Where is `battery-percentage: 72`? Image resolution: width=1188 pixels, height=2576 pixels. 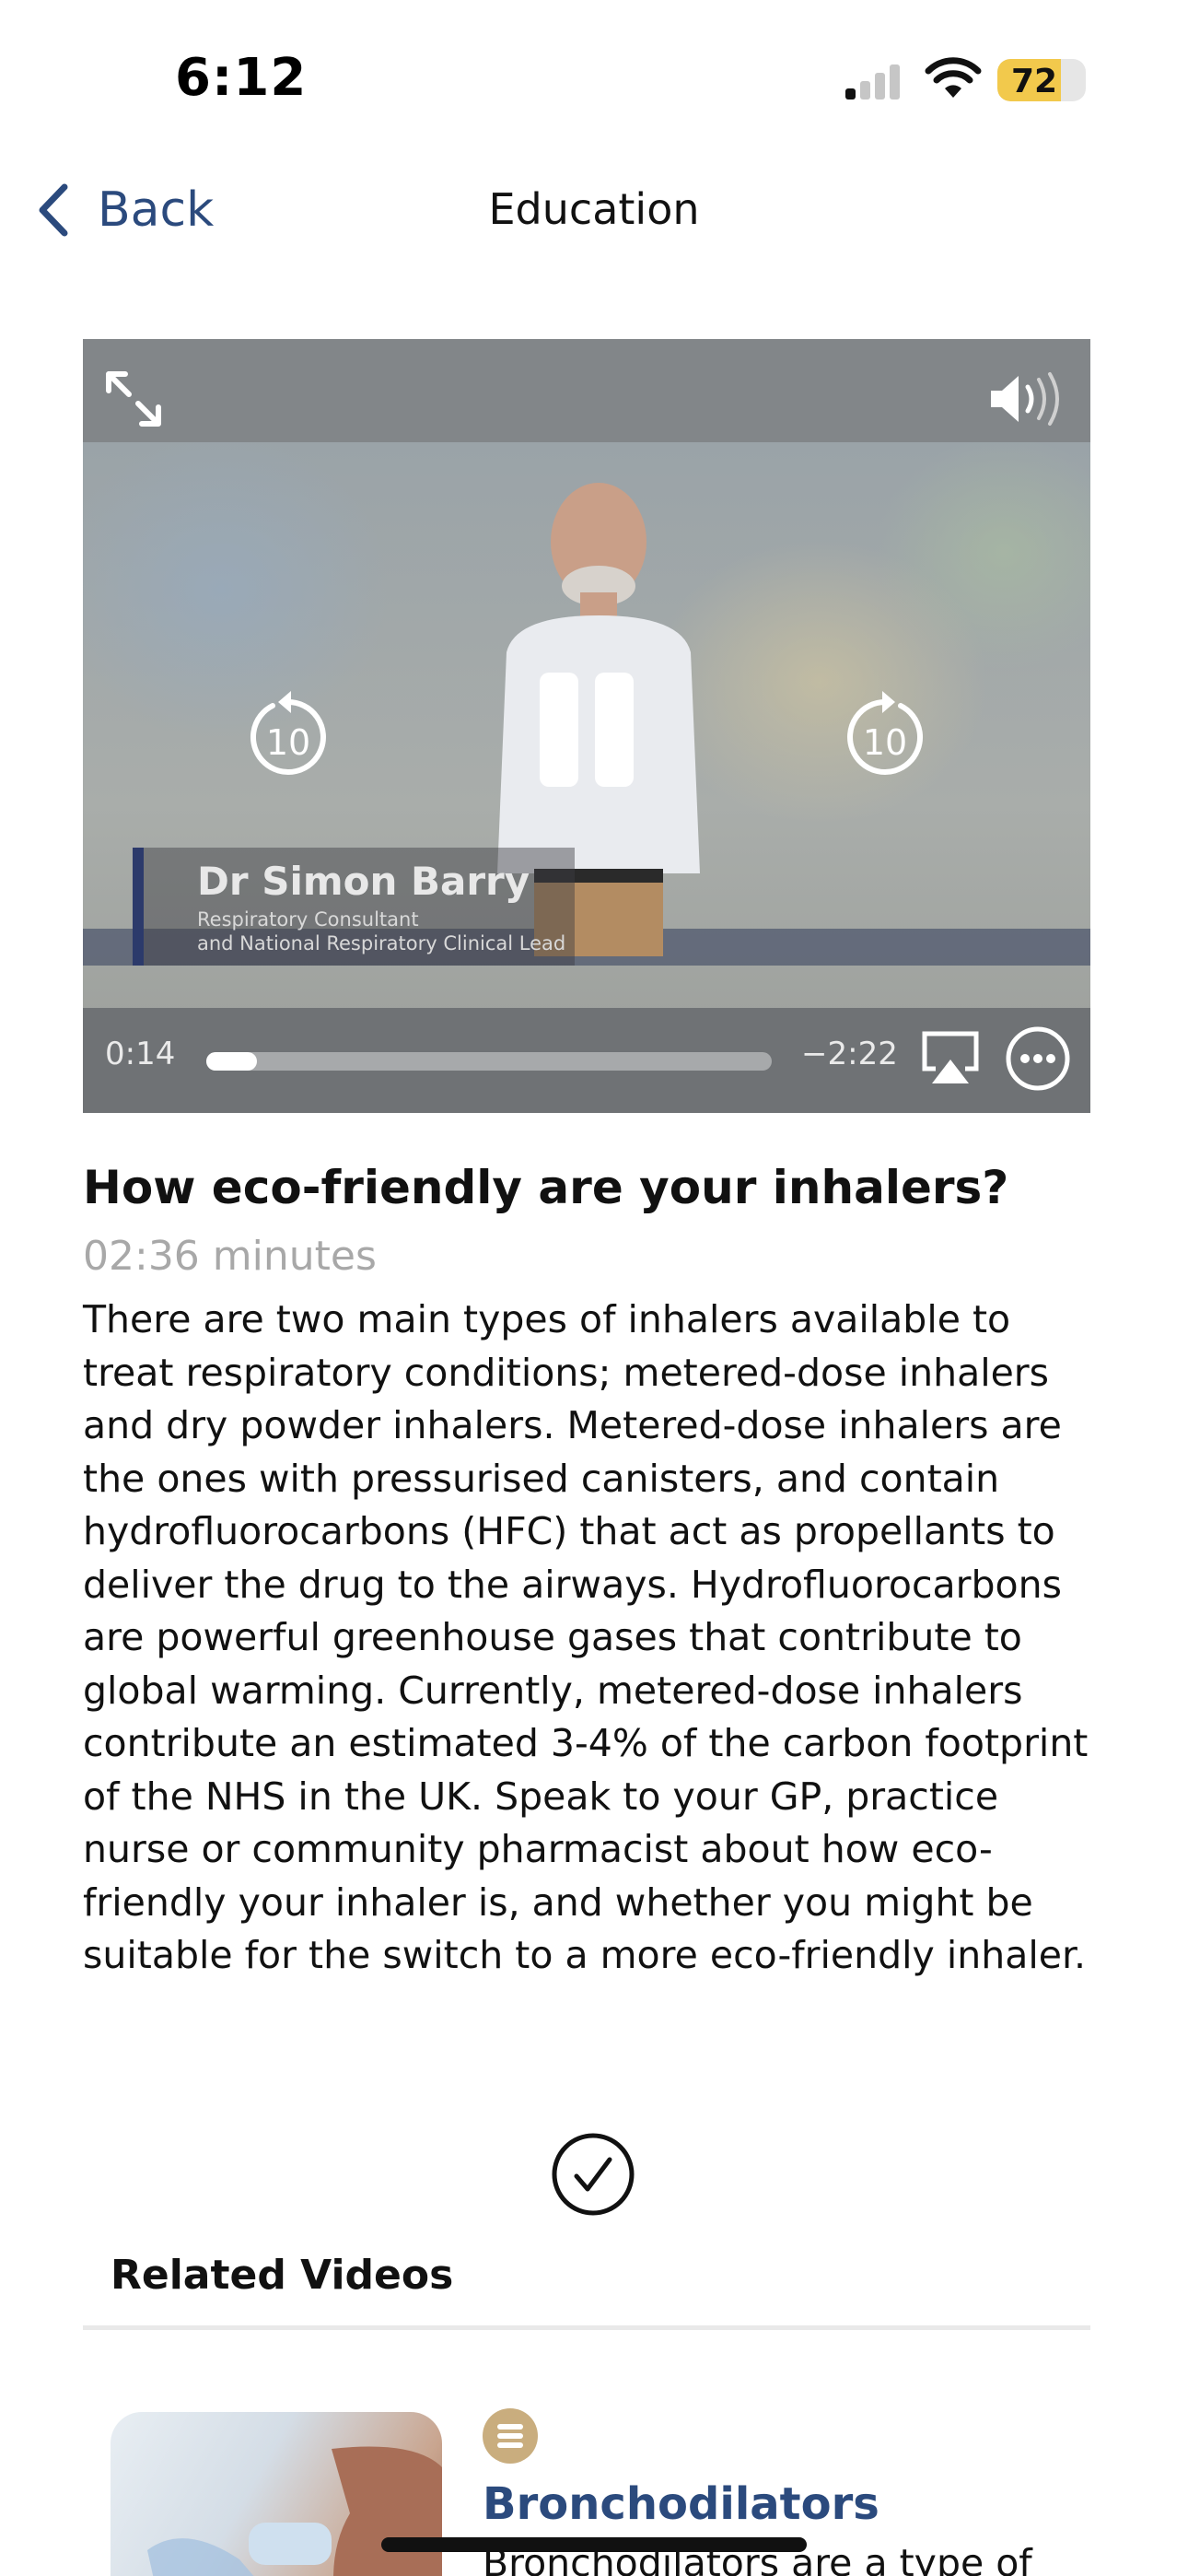
battery-percentage: 72 is located at coordinates (1034, 81).